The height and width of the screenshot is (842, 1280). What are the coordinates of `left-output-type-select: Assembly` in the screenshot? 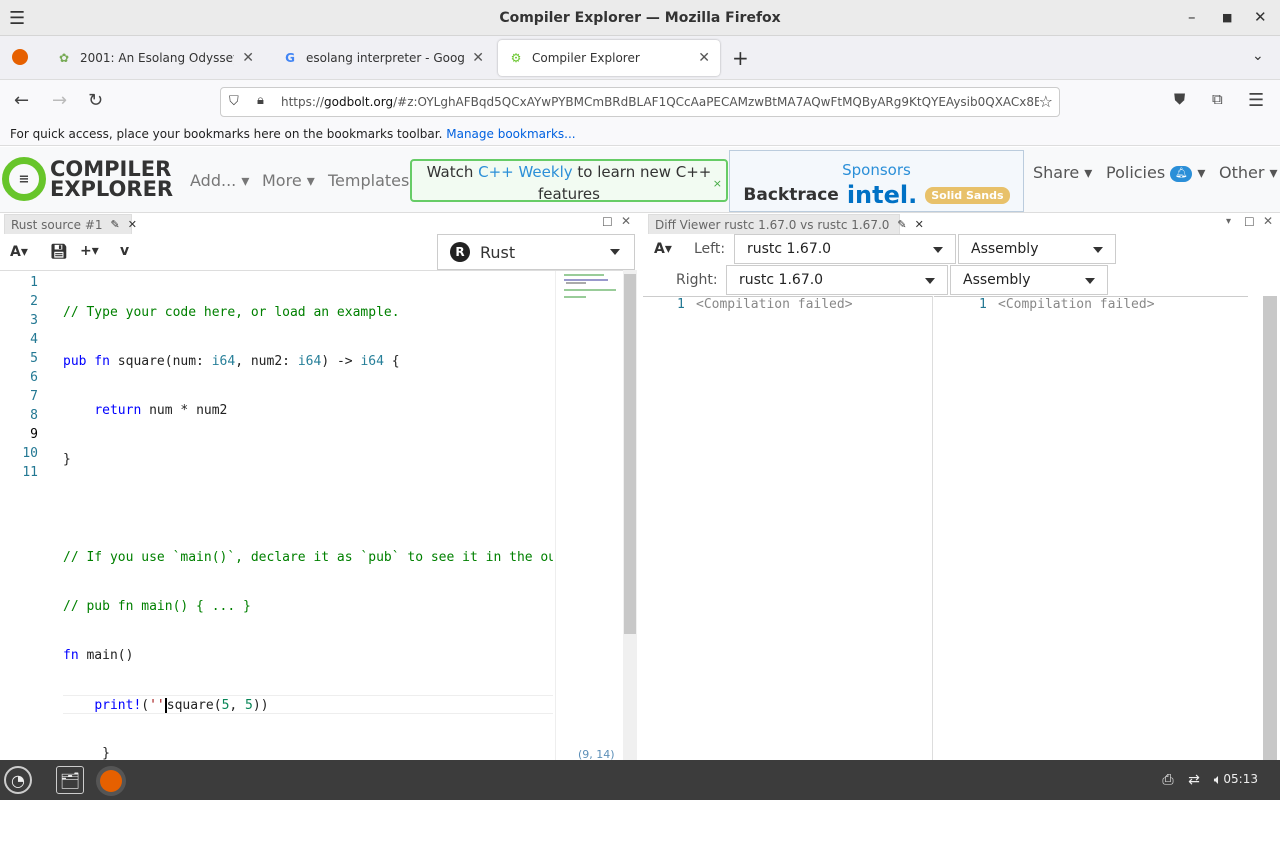 It's located at (1037, 249).